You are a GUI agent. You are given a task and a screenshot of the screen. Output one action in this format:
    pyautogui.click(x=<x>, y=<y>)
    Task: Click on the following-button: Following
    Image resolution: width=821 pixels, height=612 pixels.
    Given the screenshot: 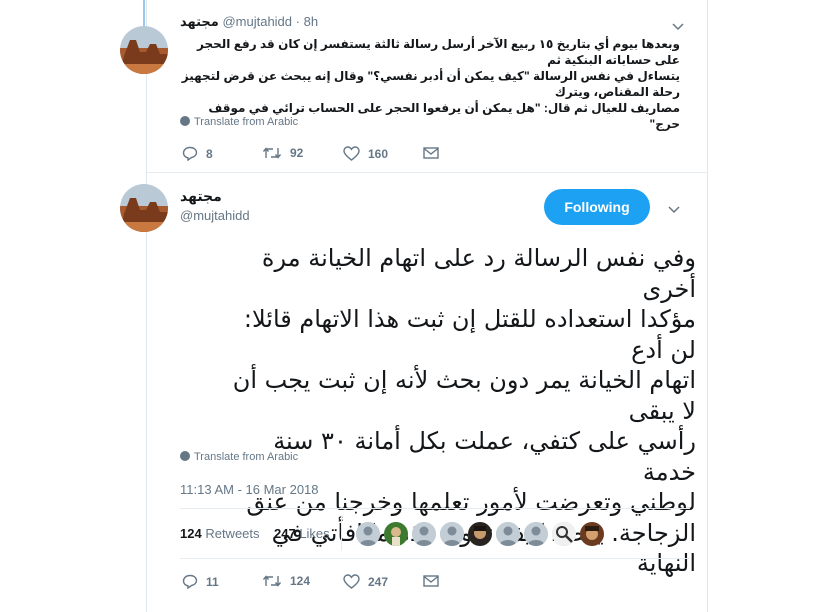 What is the action you would take?
    pyautogui.click(x=597, y=207)
    